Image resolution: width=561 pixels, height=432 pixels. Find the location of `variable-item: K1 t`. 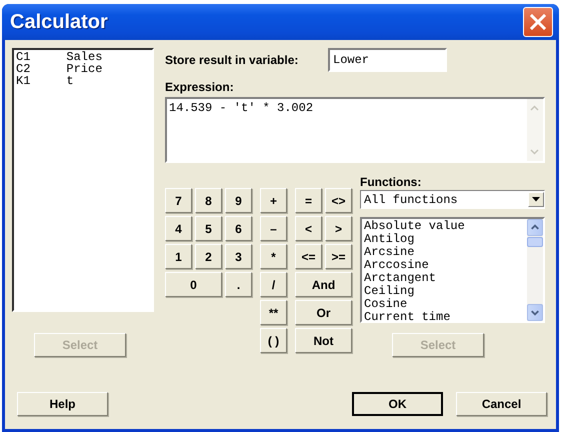

variable-item: K1 t is located at coordinates (83, 81).